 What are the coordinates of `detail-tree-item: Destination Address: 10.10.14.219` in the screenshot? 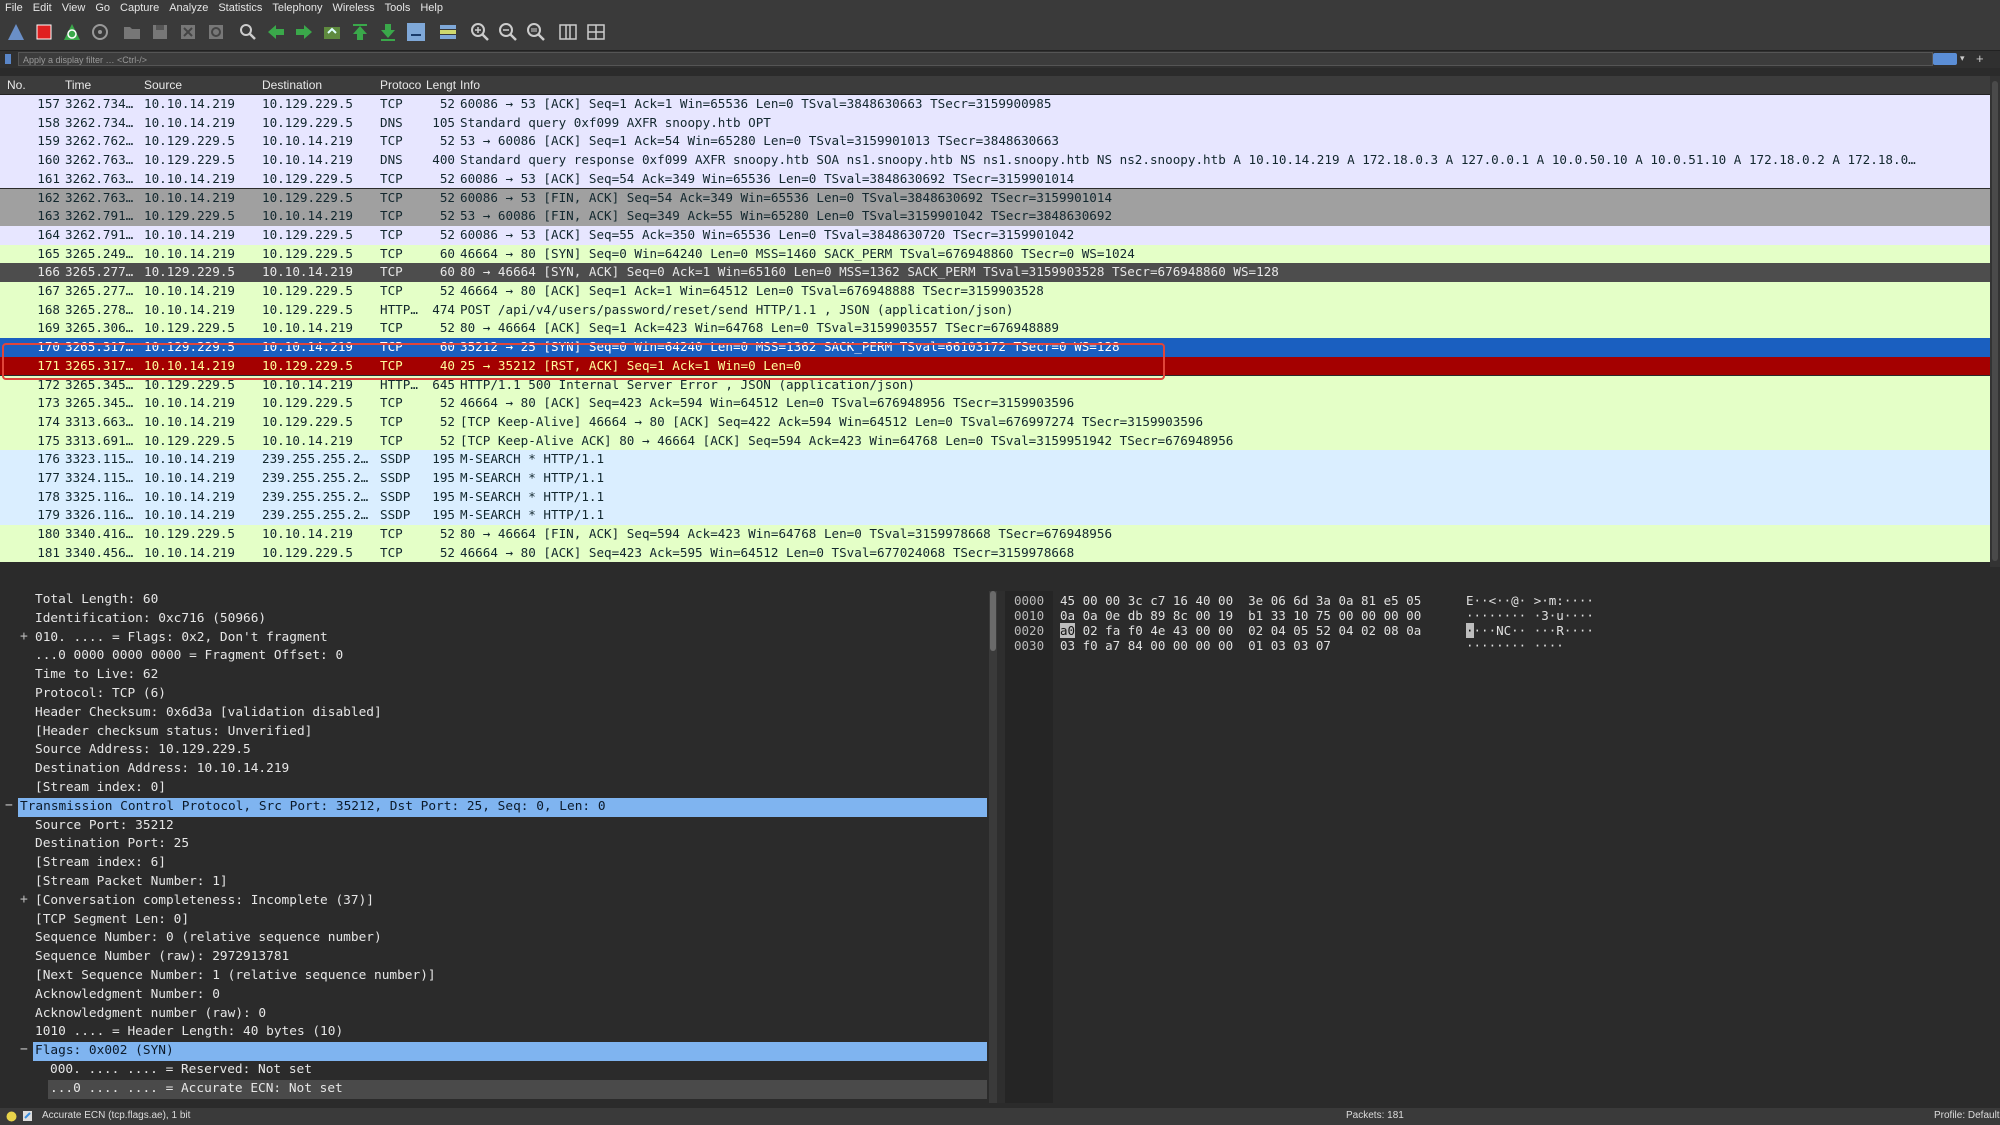 It's located at (492, 769).